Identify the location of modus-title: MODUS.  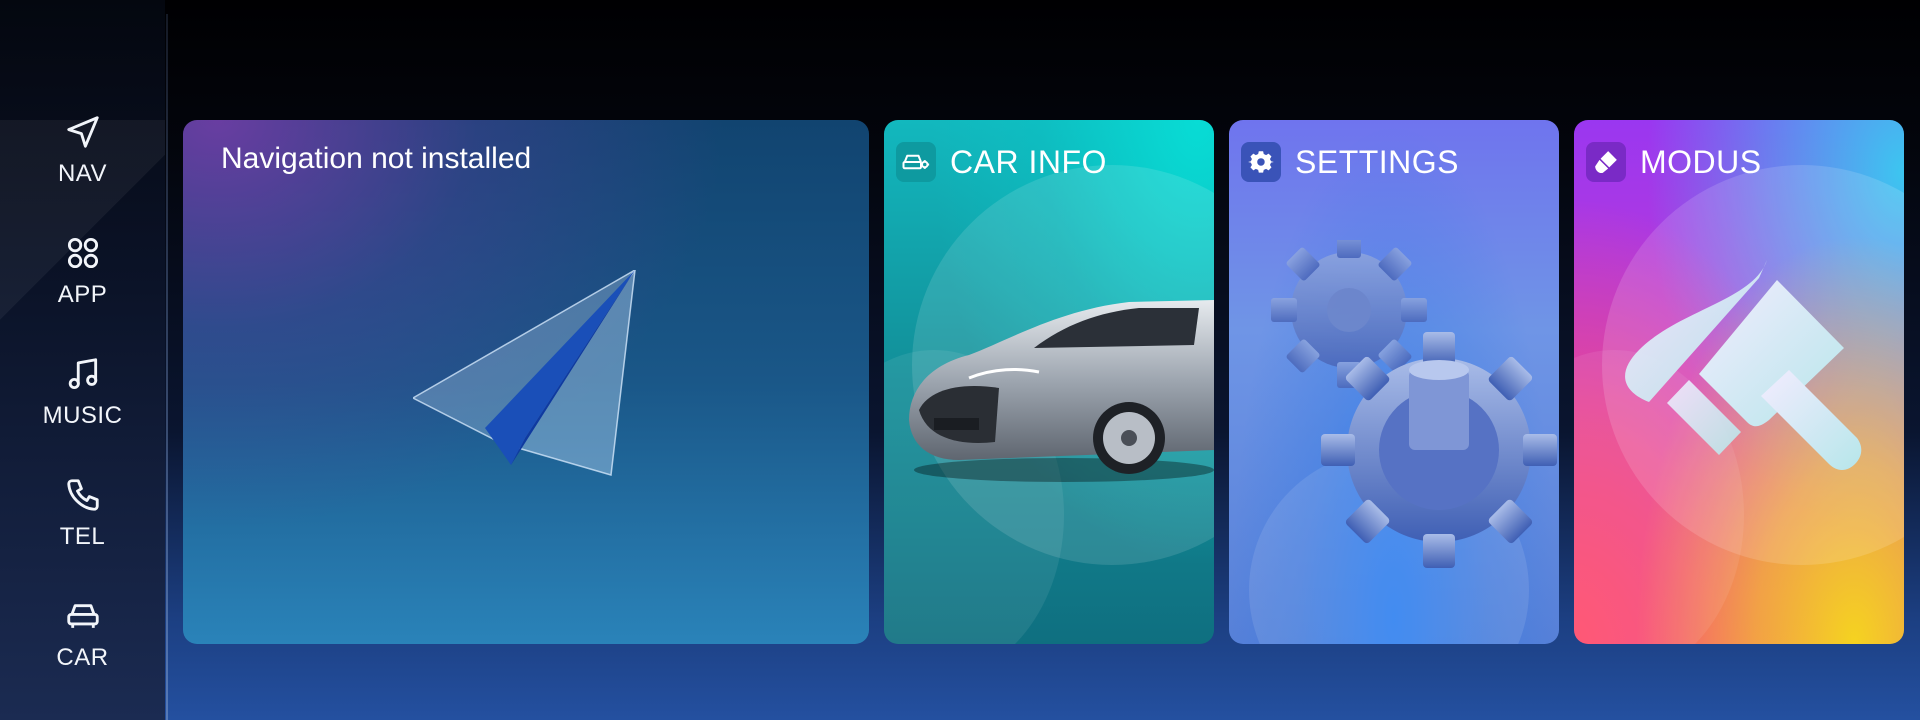
(1701, 161).